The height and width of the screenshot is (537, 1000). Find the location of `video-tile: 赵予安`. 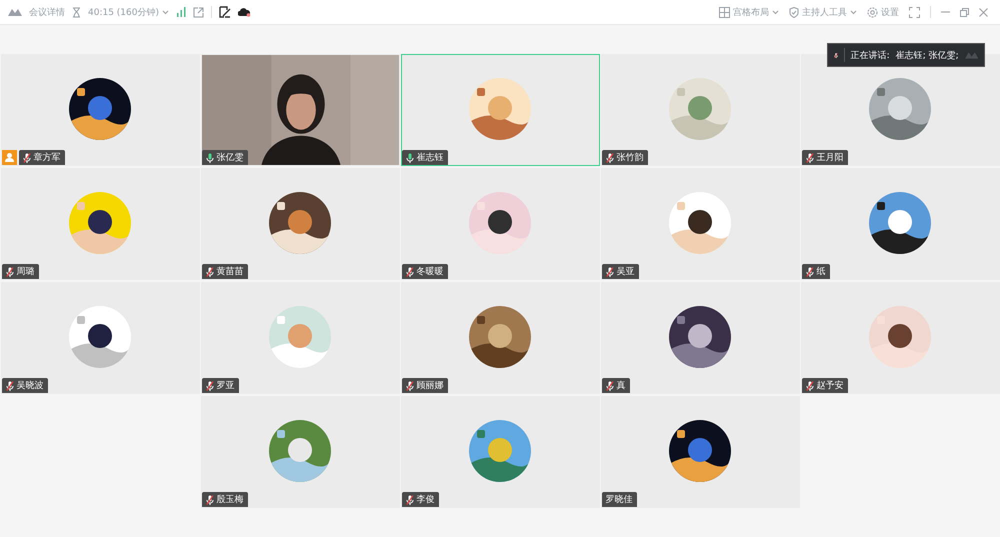

video-tile: 赵予安 is located at coordinates (900, 338).